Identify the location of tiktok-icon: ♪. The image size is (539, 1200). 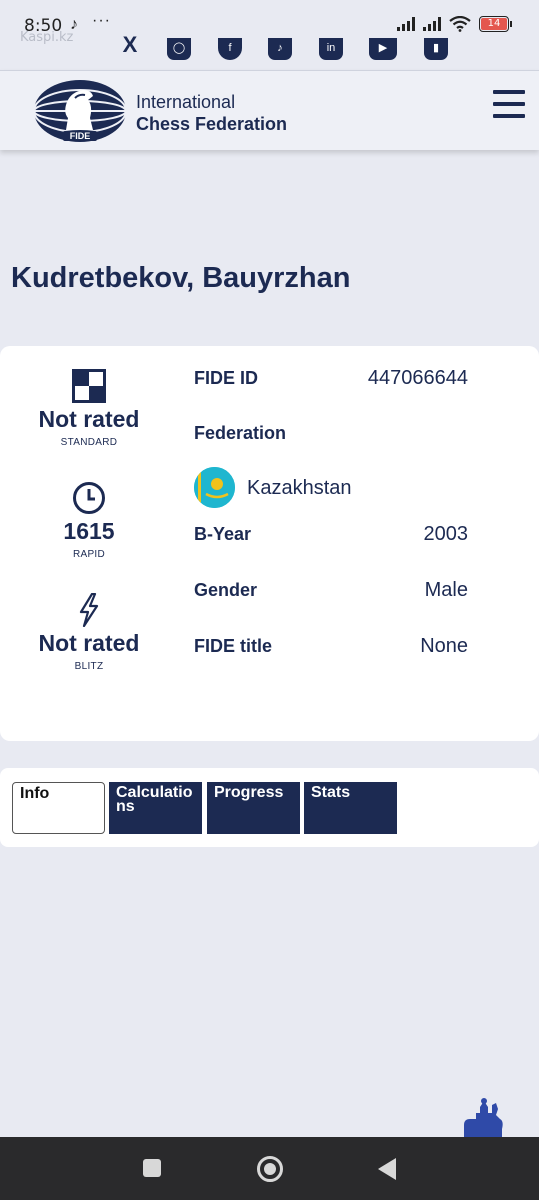
(280, 49).